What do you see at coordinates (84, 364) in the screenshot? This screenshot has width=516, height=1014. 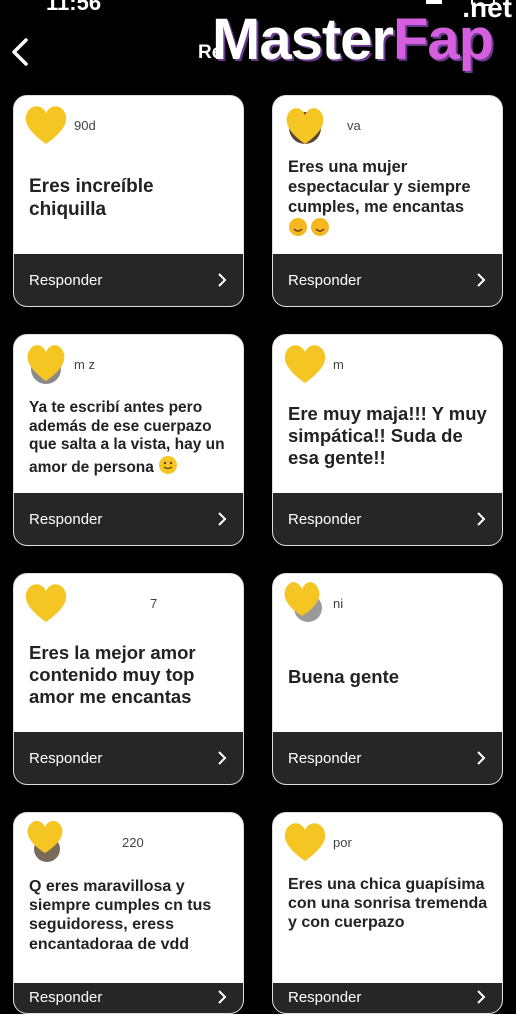 I see `username: m z` at bounding box center [84, 364].